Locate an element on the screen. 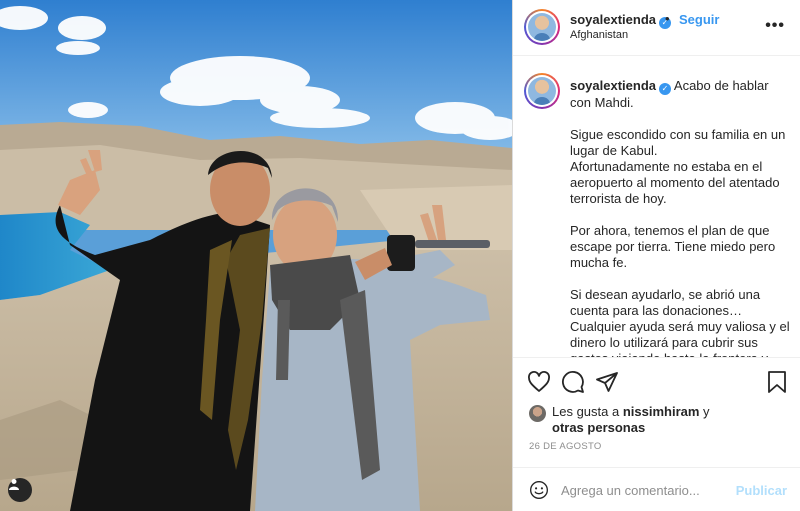 This screenshot has width=800, height=511. author-username-wrap: soyalextienda ✓ is located at coordinates (620, 20).